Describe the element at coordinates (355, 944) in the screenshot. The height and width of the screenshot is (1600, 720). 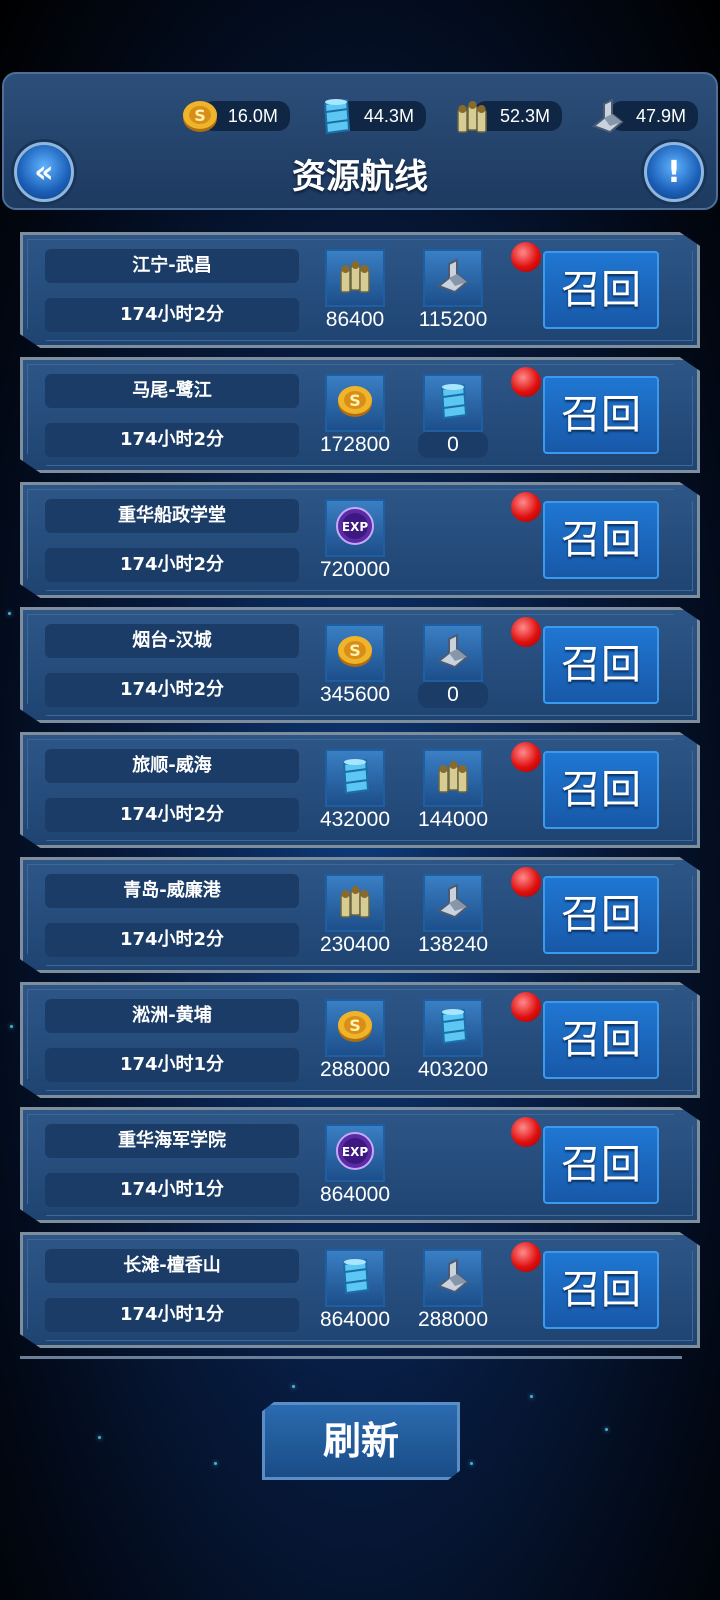
I see `reward-amount: 230400` at that location.